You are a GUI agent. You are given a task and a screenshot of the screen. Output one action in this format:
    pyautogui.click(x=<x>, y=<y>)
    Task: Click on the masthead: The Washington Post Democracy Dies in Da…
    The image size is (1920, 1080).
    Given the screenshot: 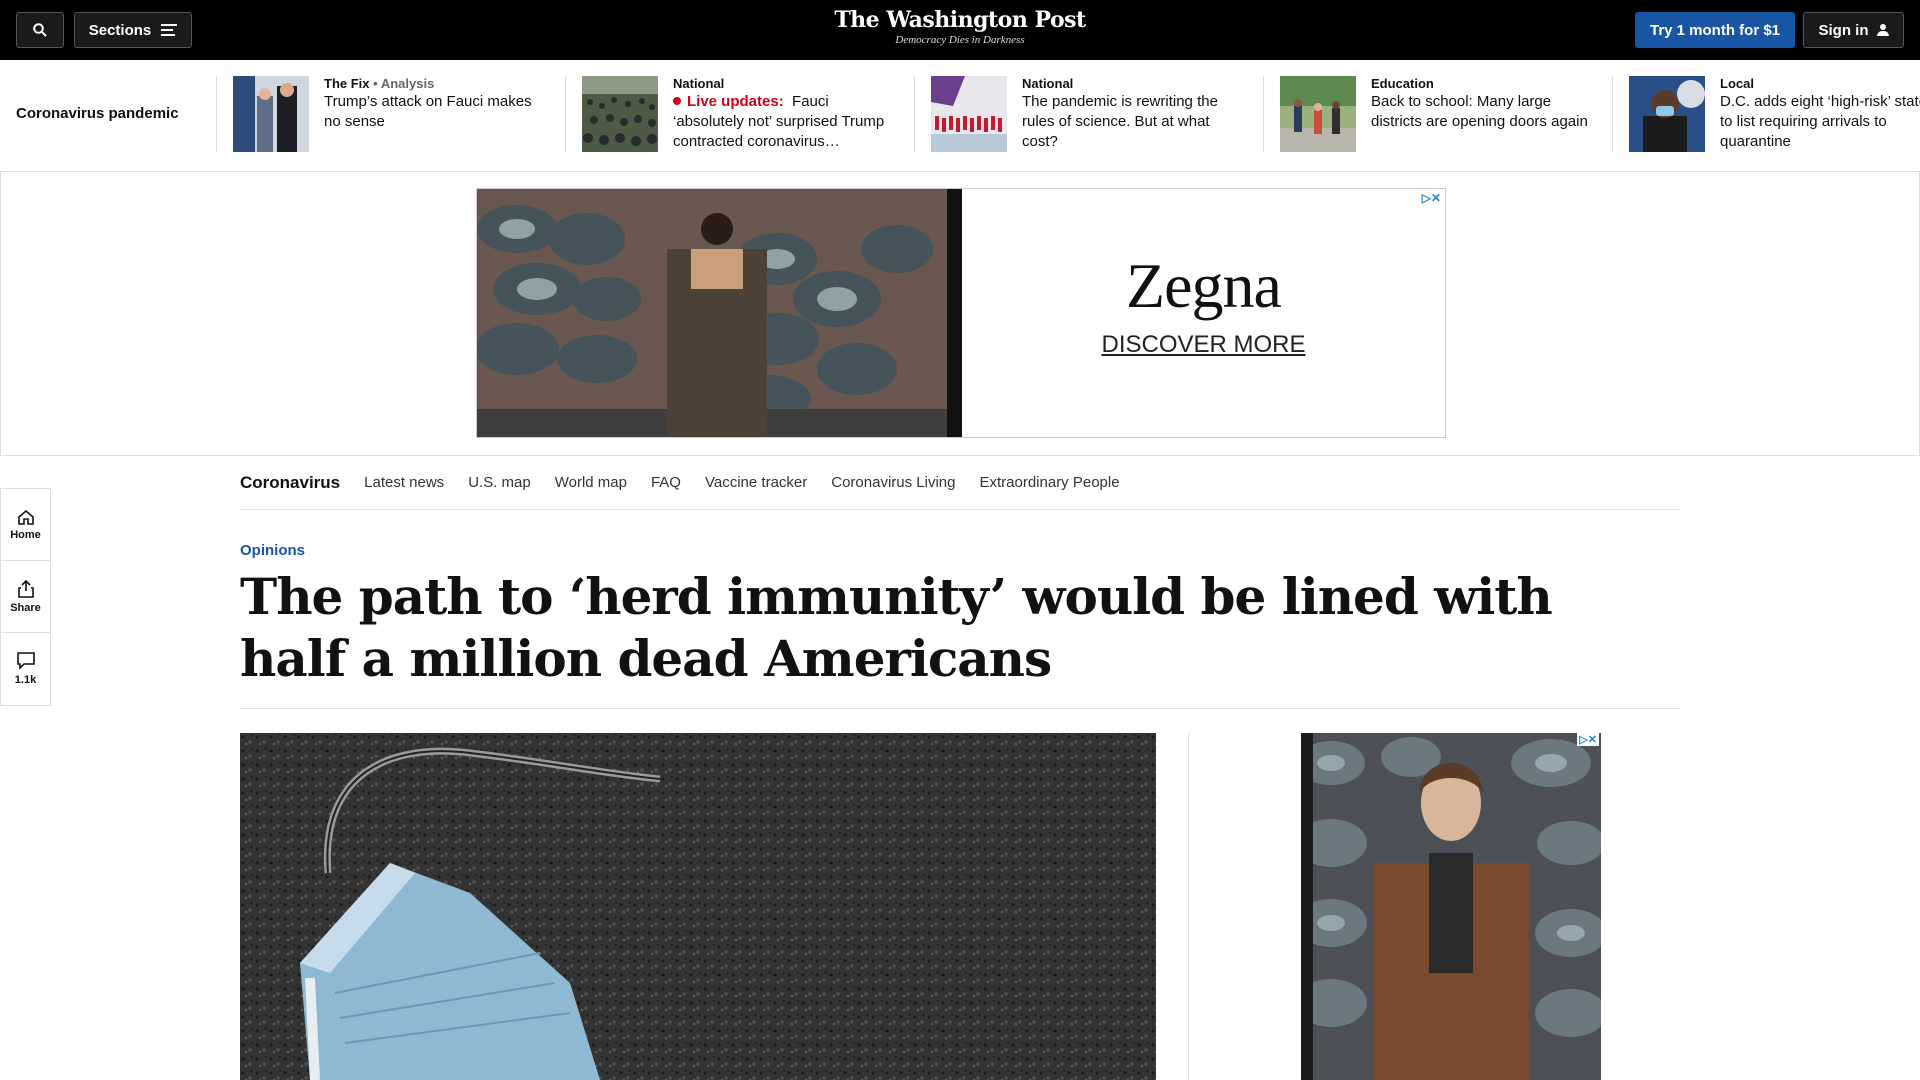 What is the action you would take?
    pyautogui.click(x=960, y=25)
    